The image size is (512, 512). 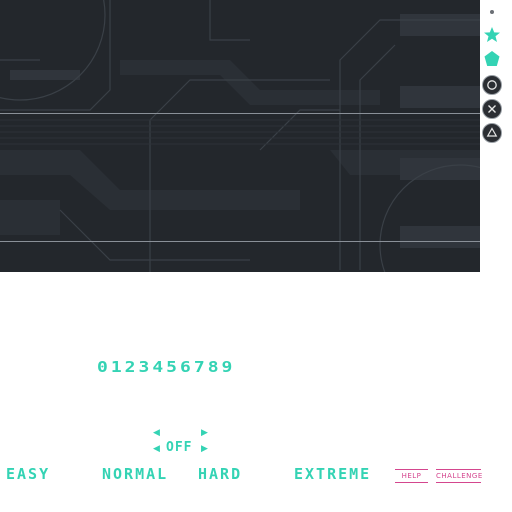 I want to click on triangle-button-icon, so click(x=492, y=133).